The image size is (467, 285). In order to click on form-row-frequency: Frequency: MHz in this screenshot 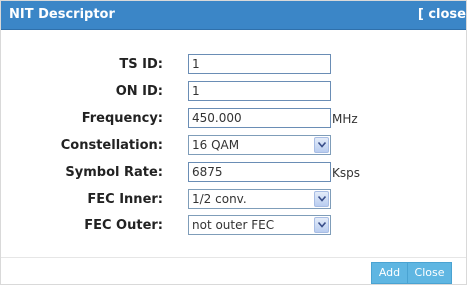, I will do `click(233, 119)`.